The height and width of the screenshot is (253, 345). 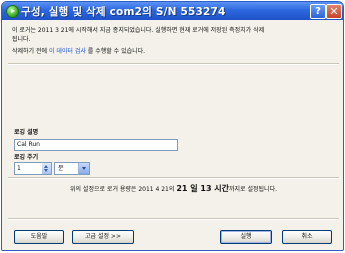 What do you see at coordinates (96, 145) in the screenshot?
I see `logging-name-input: Cal Run` at bounding box center [96, 145].